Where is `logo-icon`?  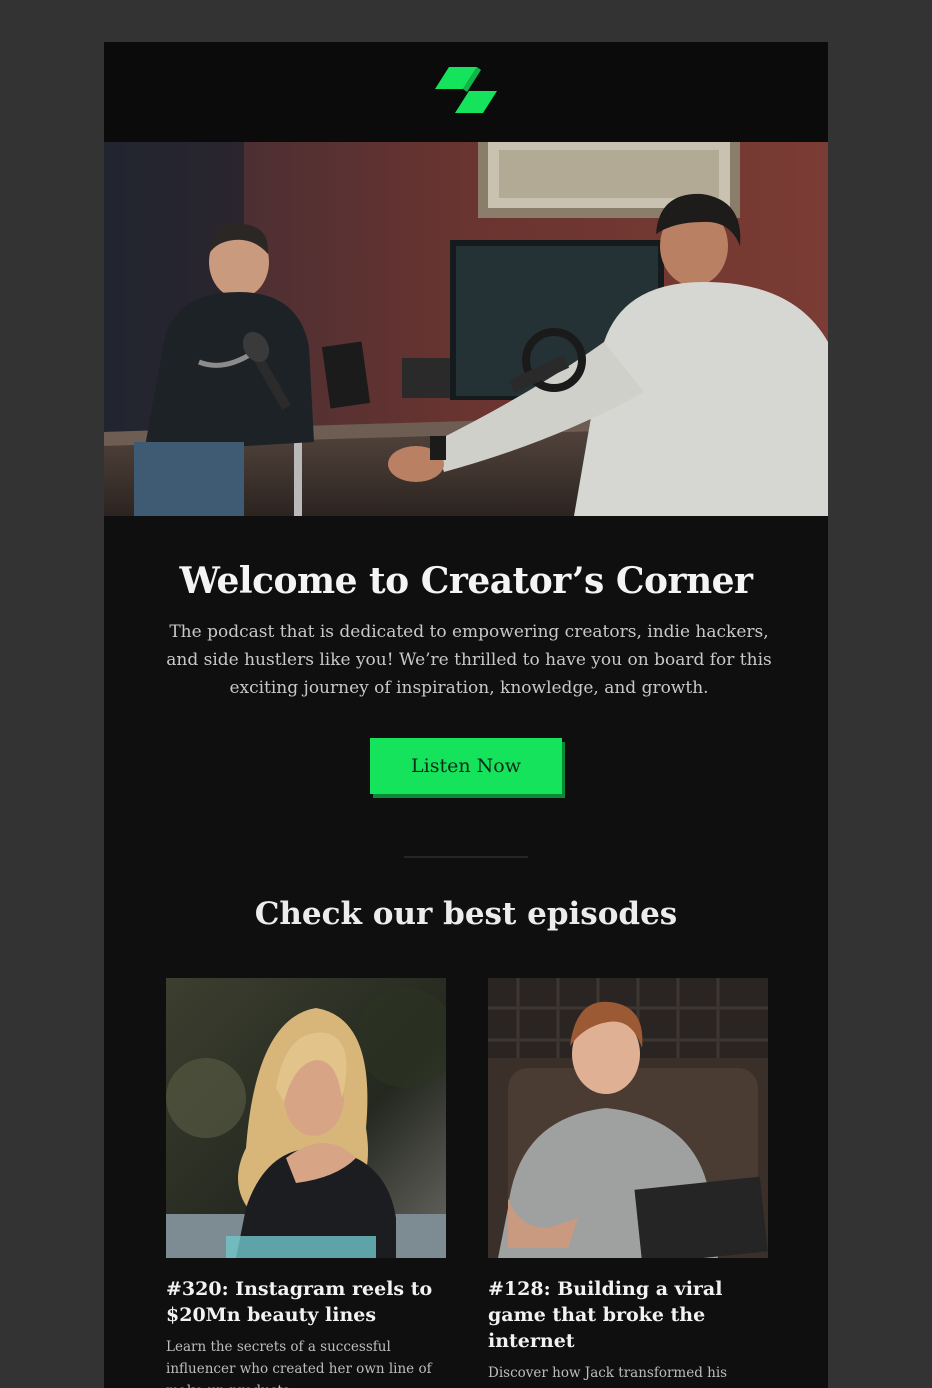
logo-icon is located at coordinates (466, 92).